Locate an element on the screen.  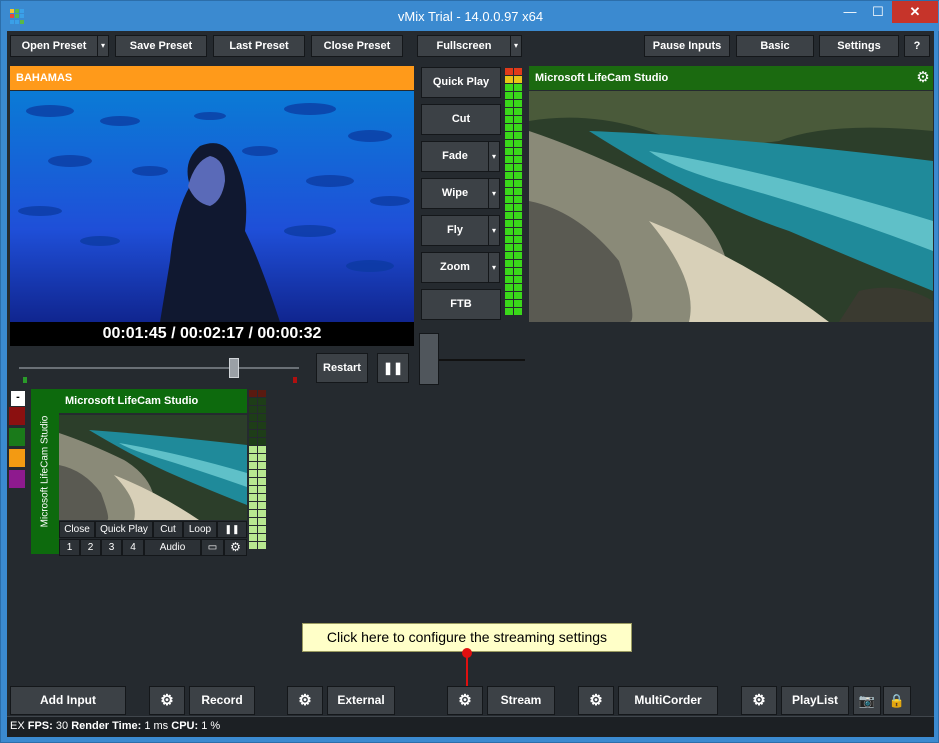
open-preset-button: Open Preset is located at coordinates (54, 46).